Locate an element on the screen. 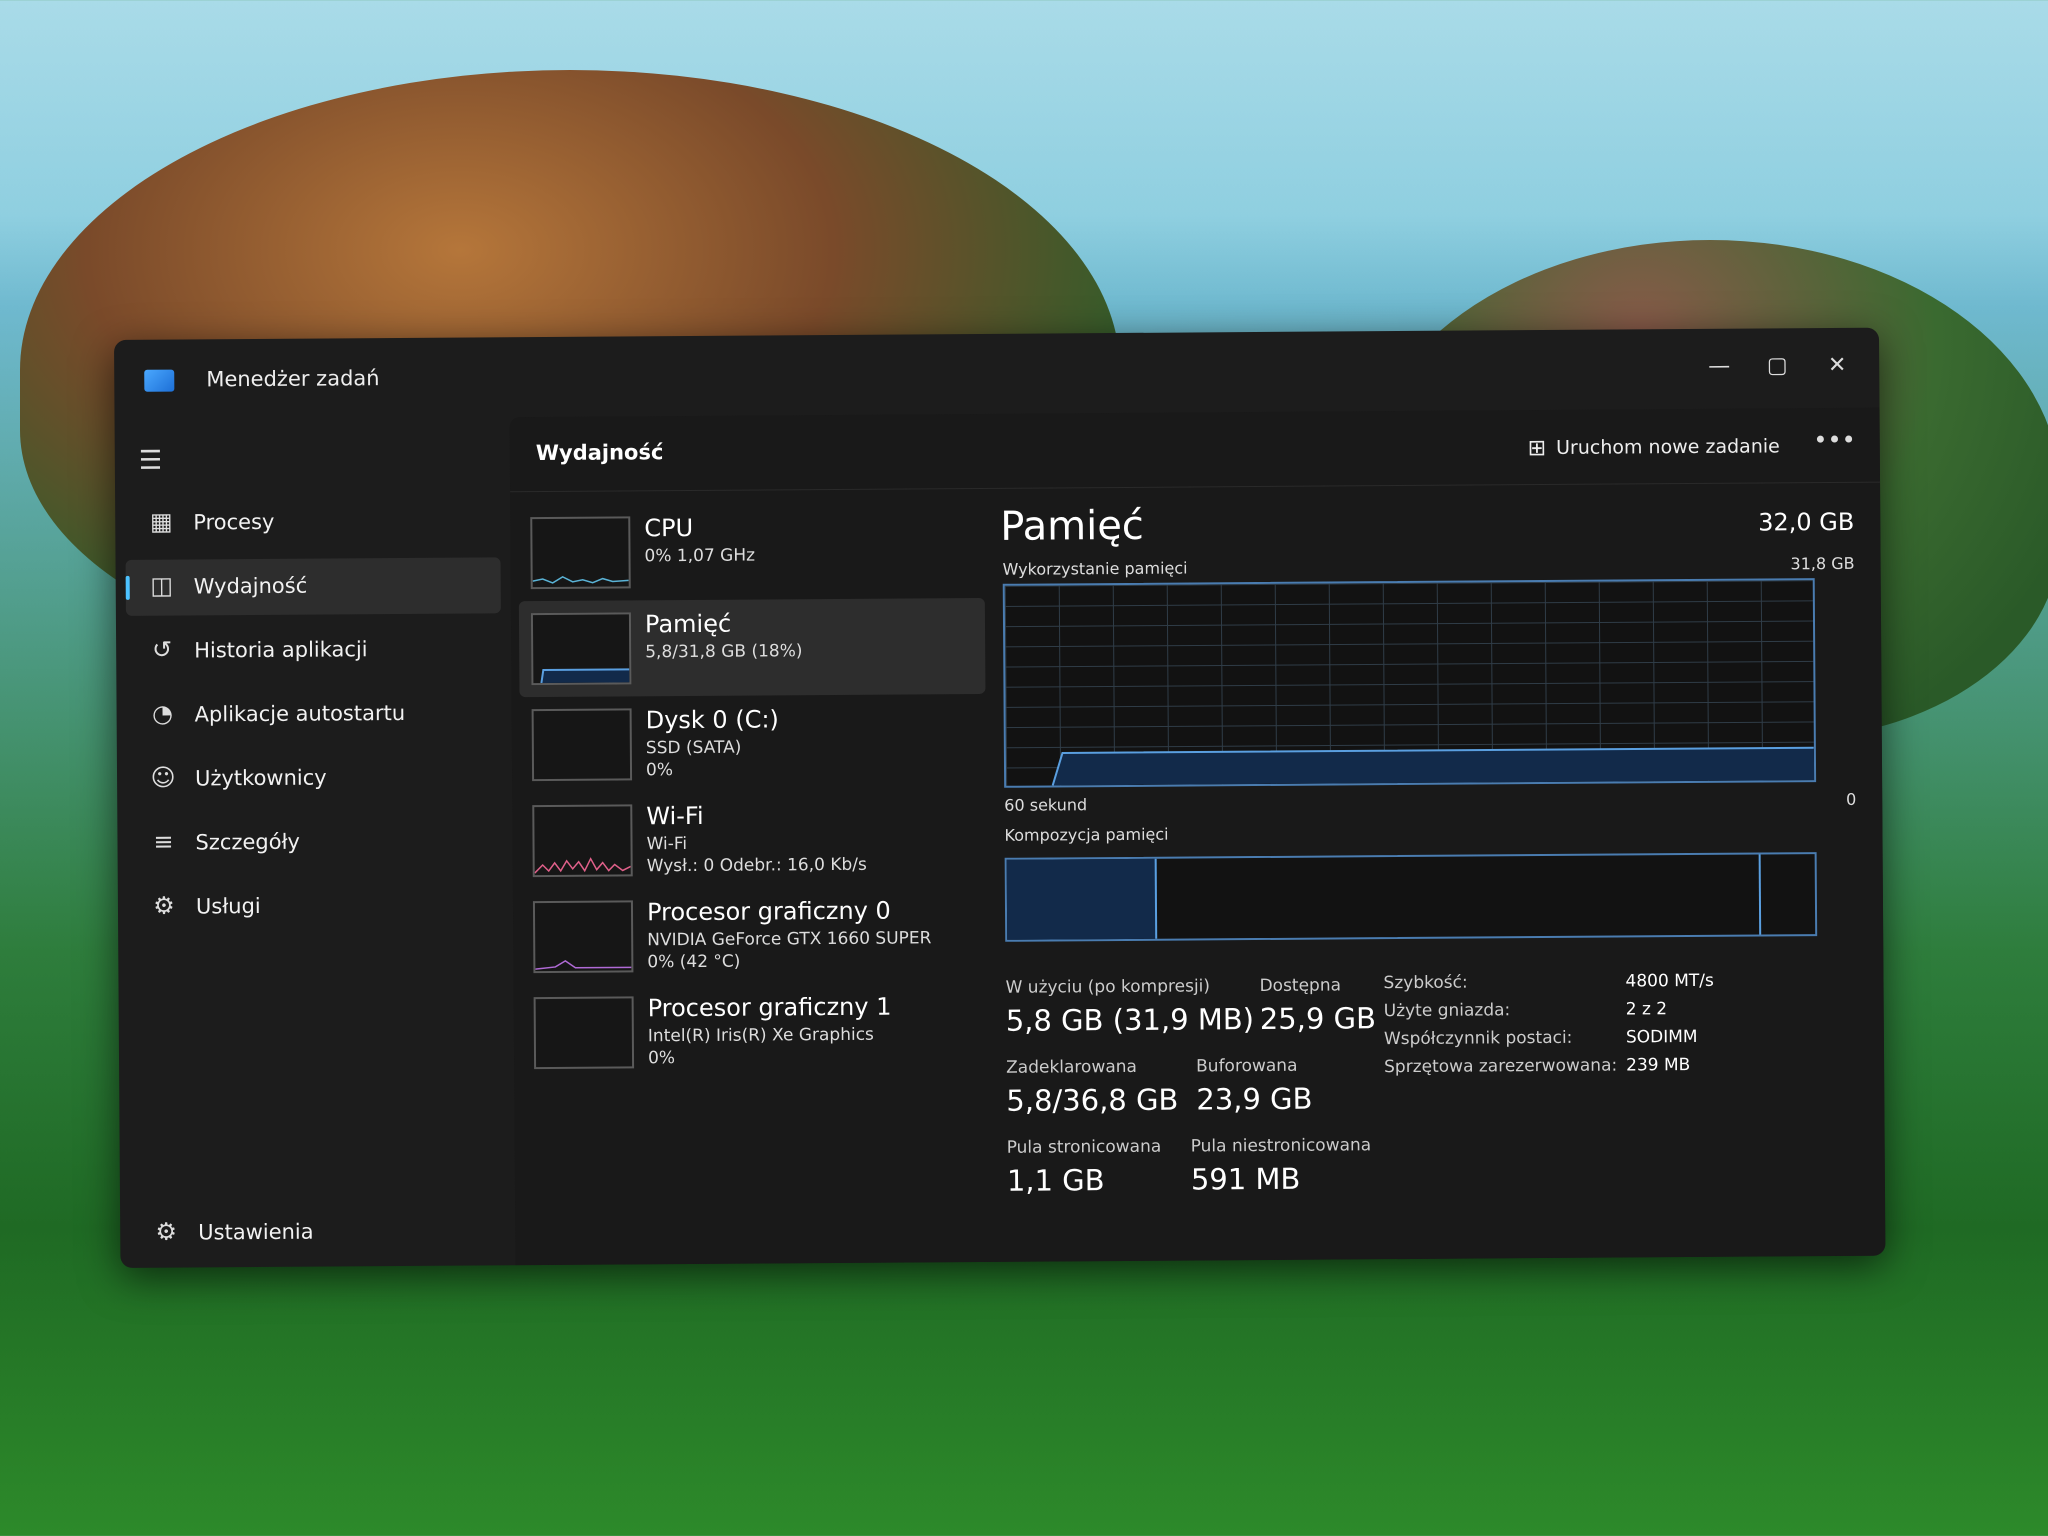 Image resolution: width=2048 pixels, height=1536 pixels. processes-icon: ▦ is located at coordinates (161, 521).